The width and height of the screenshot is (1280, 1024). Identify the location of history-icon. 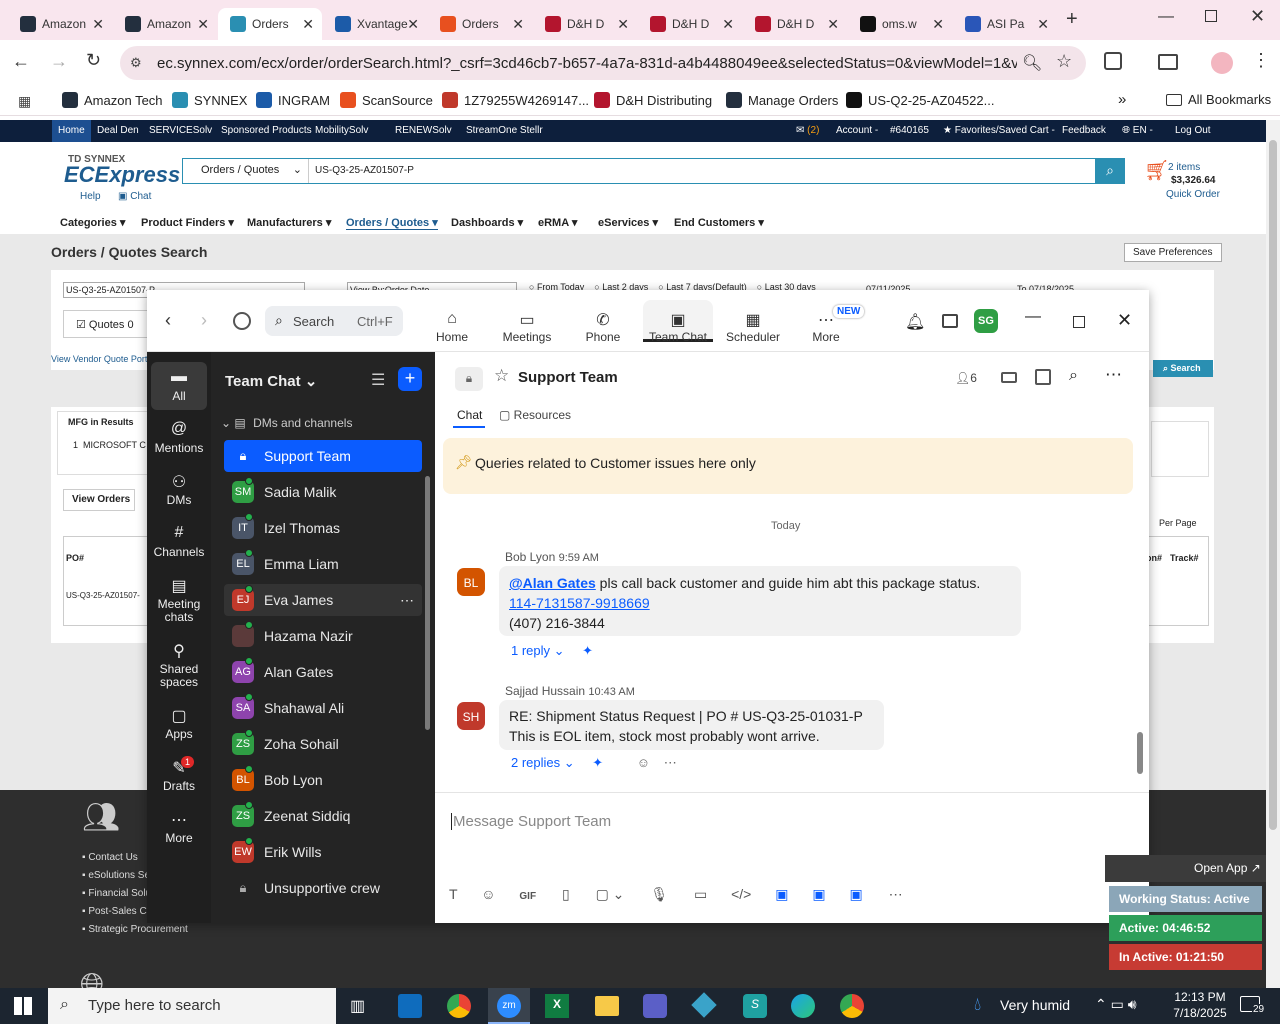
(242, 321).